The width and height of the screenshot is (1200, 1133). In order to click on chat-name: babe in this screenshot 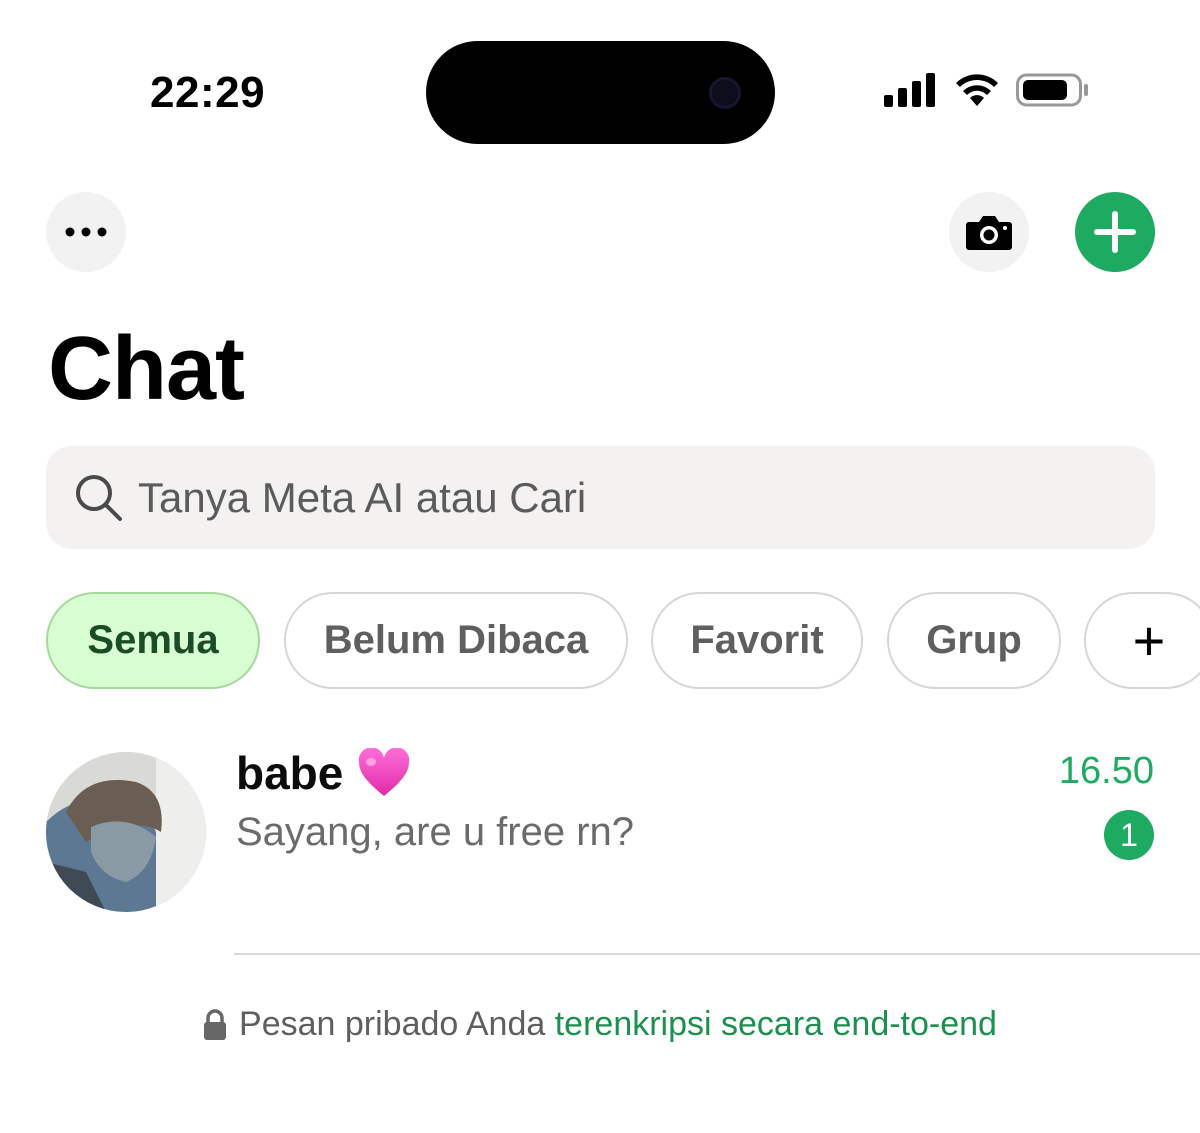, I will do `click(323, 773)`.